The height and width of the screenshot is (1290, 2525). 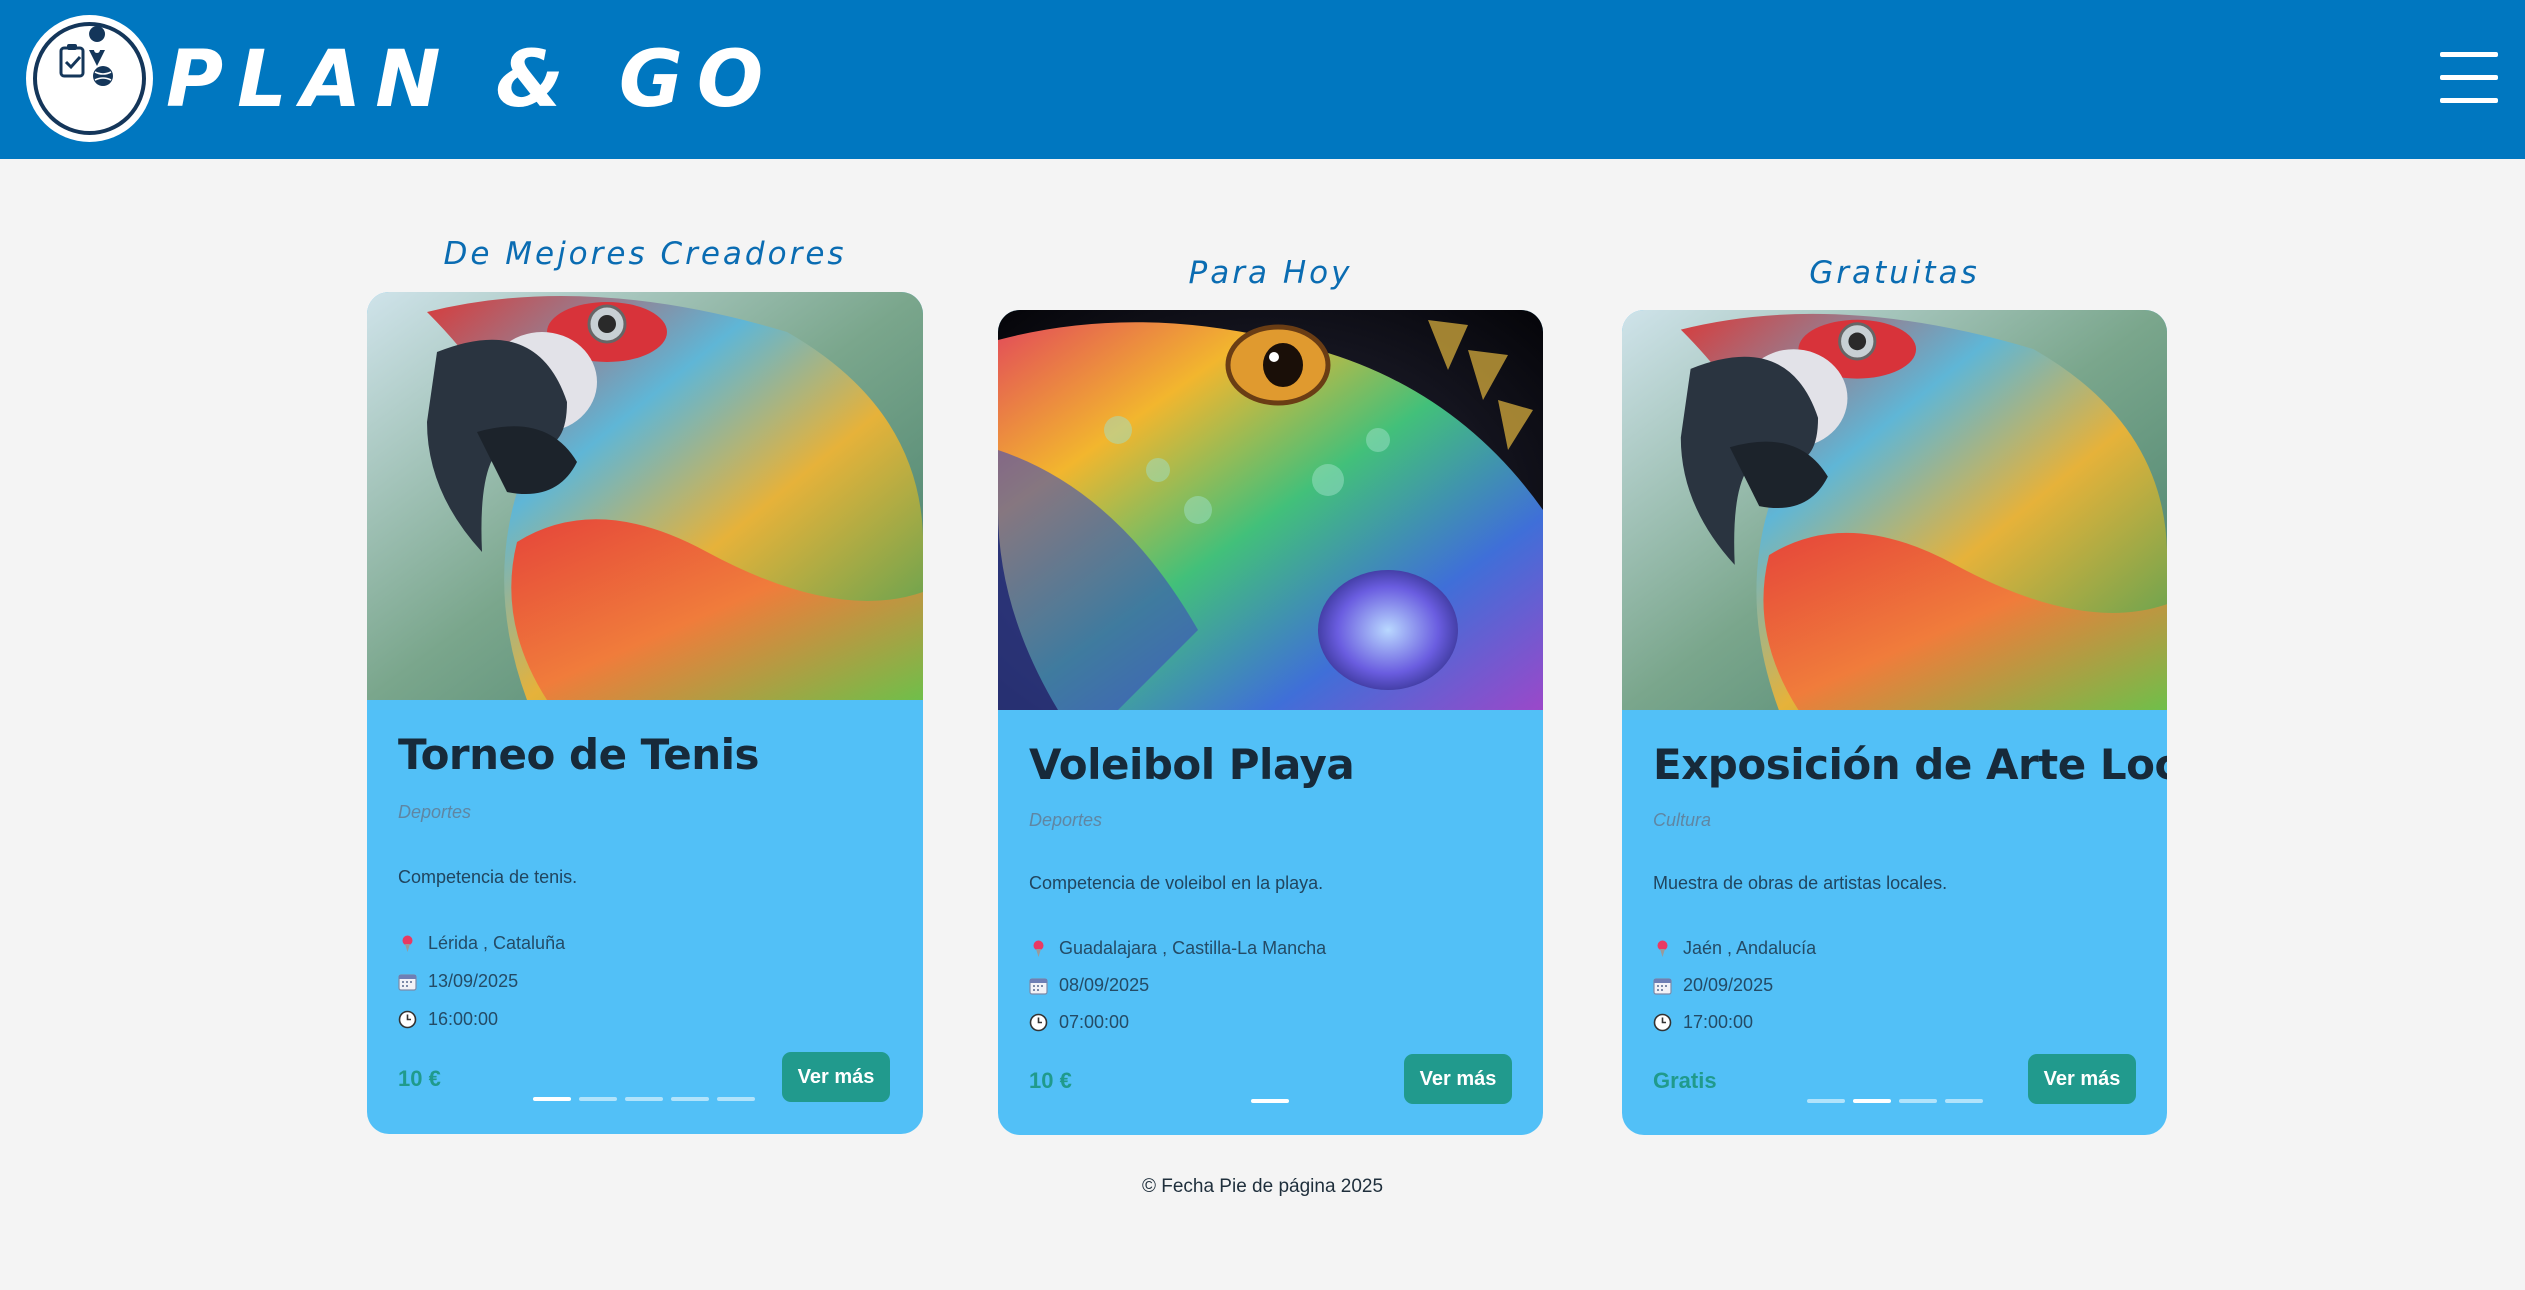 What do you see at coordinates (1750, 948) in the screenshot?
I see `event-location-text: Jaén , Andalucía` at bounding box center [1750, 948].